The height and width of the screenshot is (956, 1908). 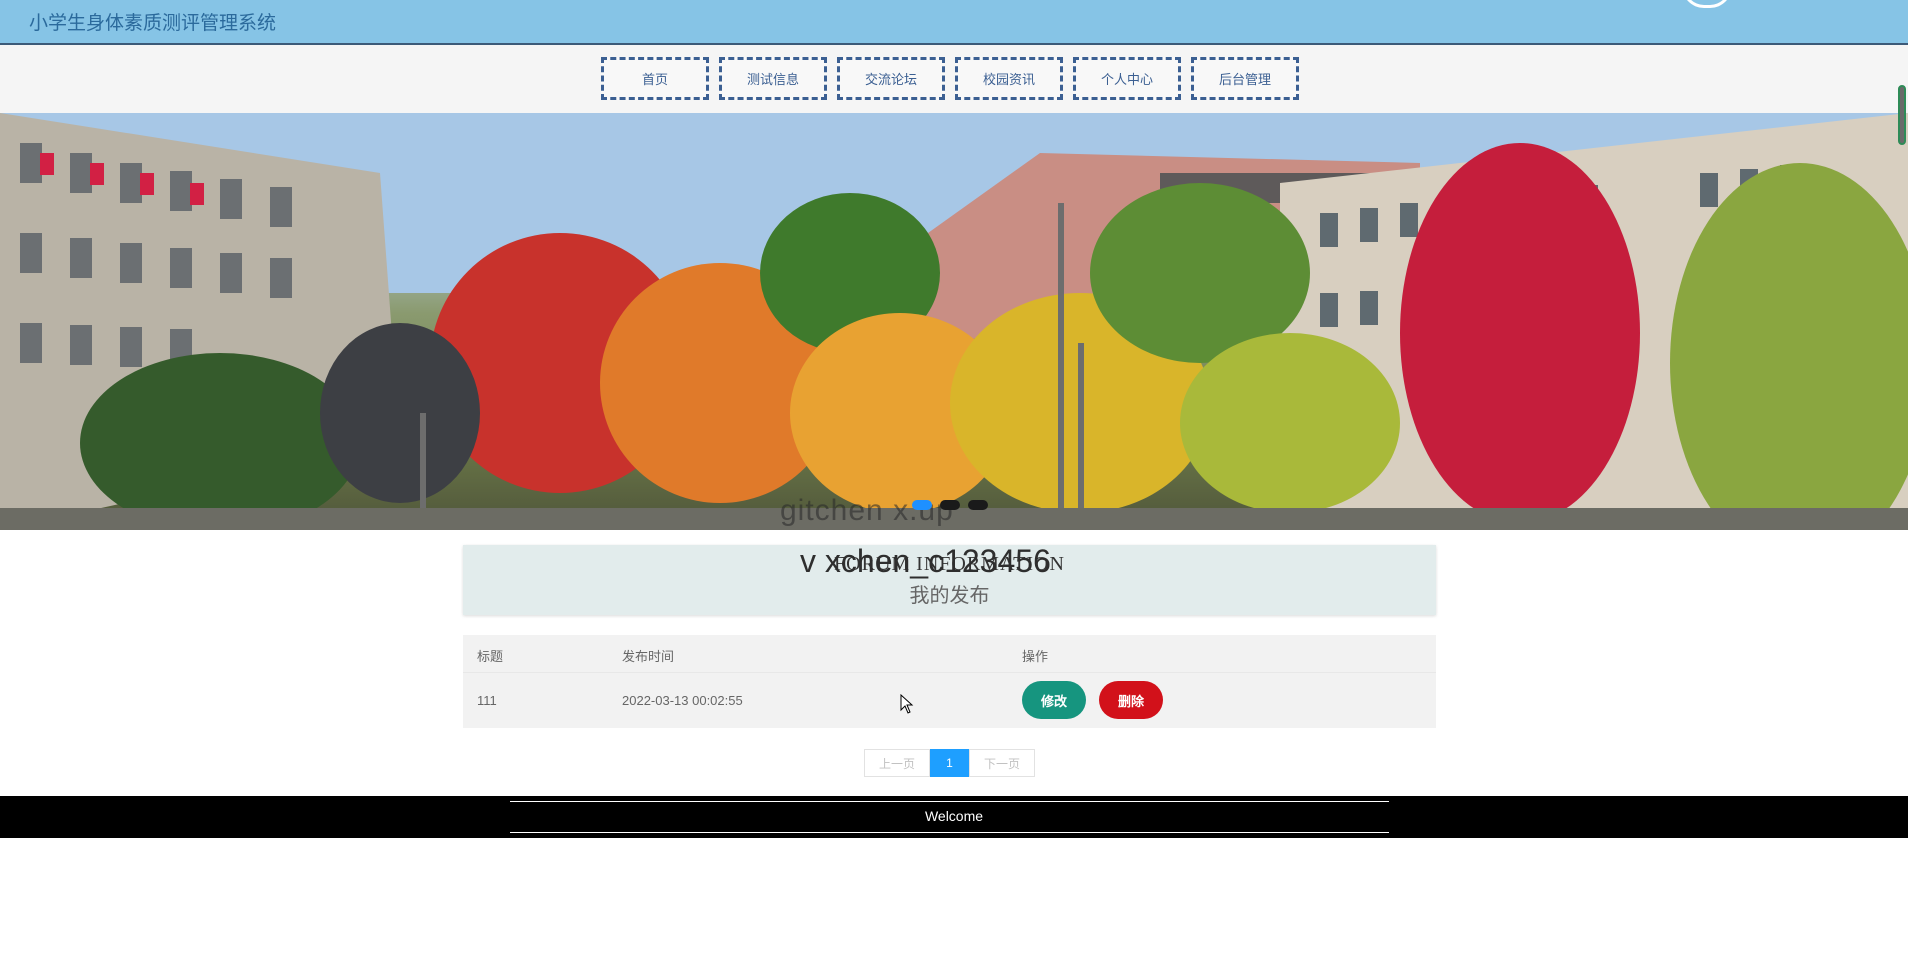 What do you see at coordinates (490, 656) in the screenshot?
I see `column-header-title: 标题` at bounding box center [490, 656].